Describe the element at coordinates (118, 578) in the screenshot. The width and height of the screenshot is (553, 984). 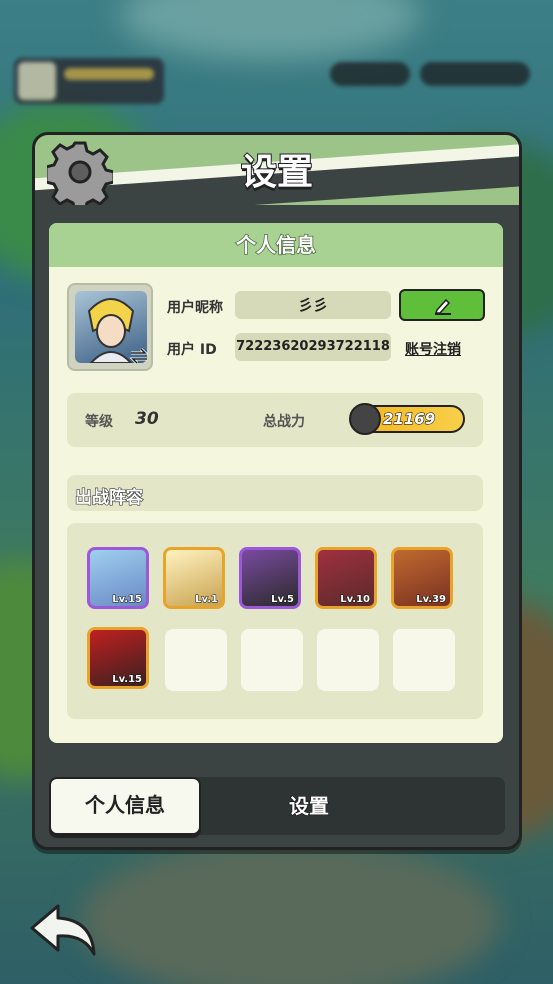
I see `hero-slot-1: Lv.15` at that location.